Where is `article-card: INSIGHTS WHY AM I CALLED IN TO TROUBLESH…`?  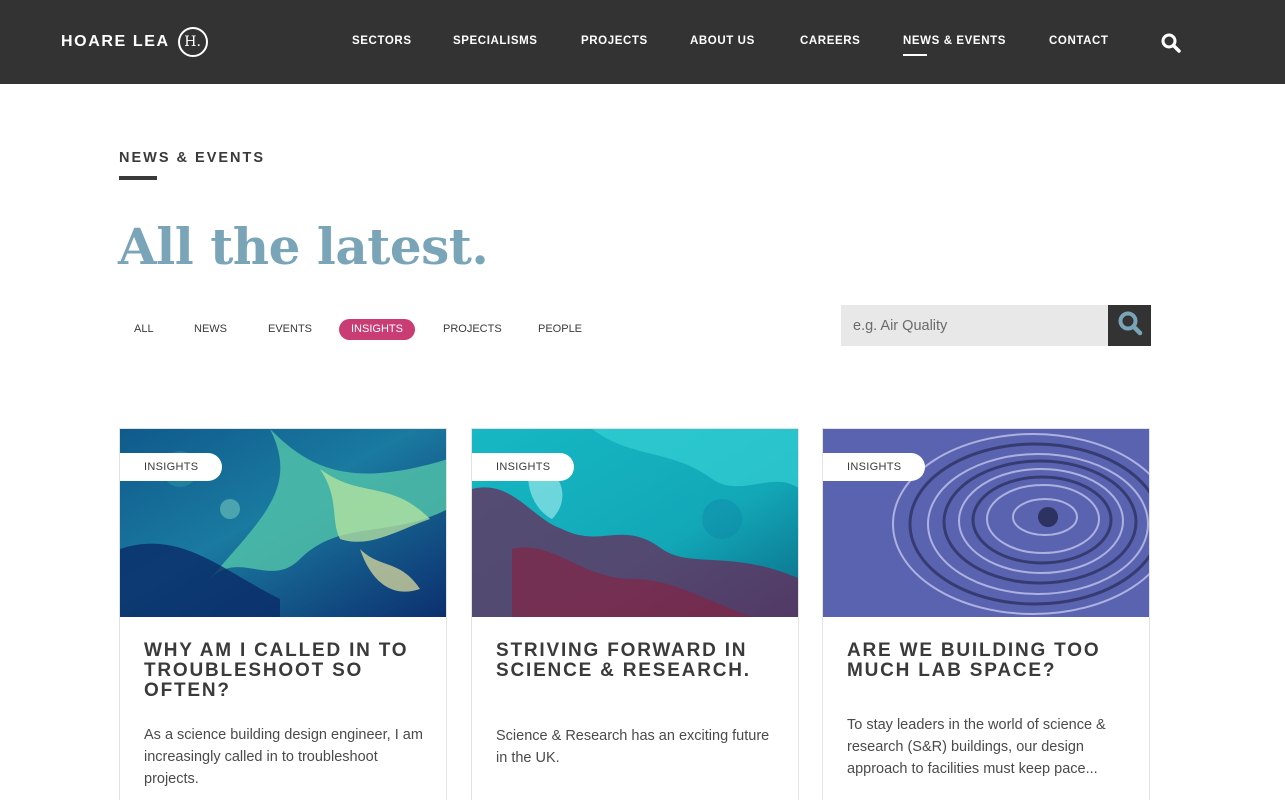 article-card: INSIGHTS WHY AM I CALLED IN TO TROUBLESH… is located at coordinates (283, 614).